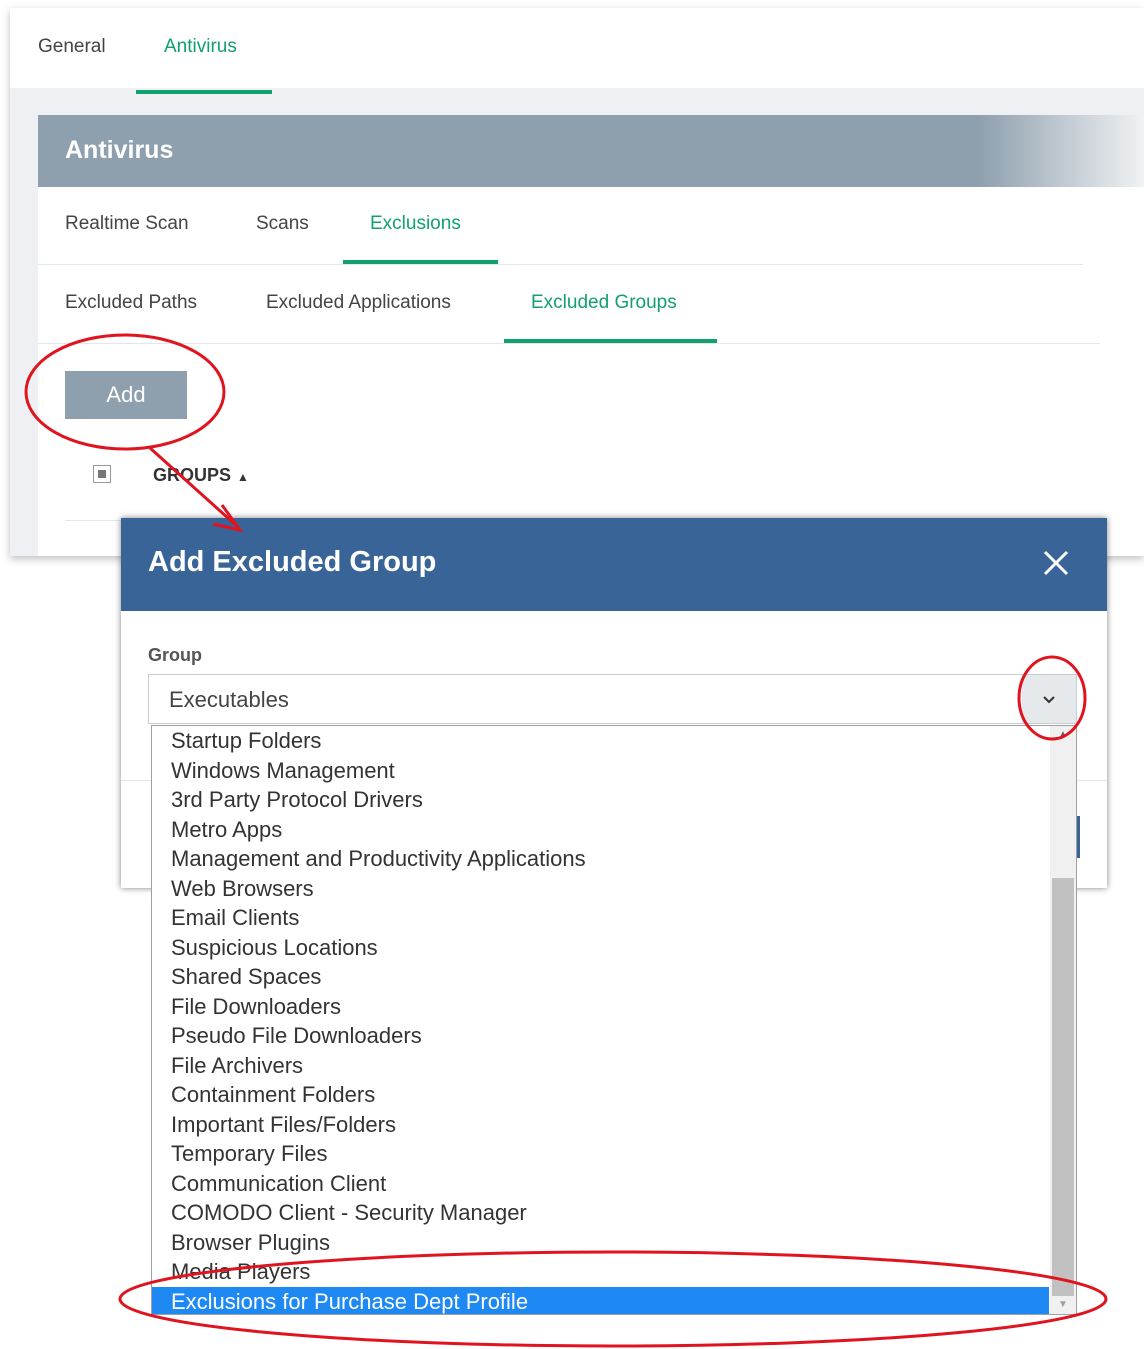 The height and width of the screenshot is (1349, 1144). Describe the element at coordinates (614, 564) in the screenshot. I see `dialog-header: Add Excluded Group` at that location.